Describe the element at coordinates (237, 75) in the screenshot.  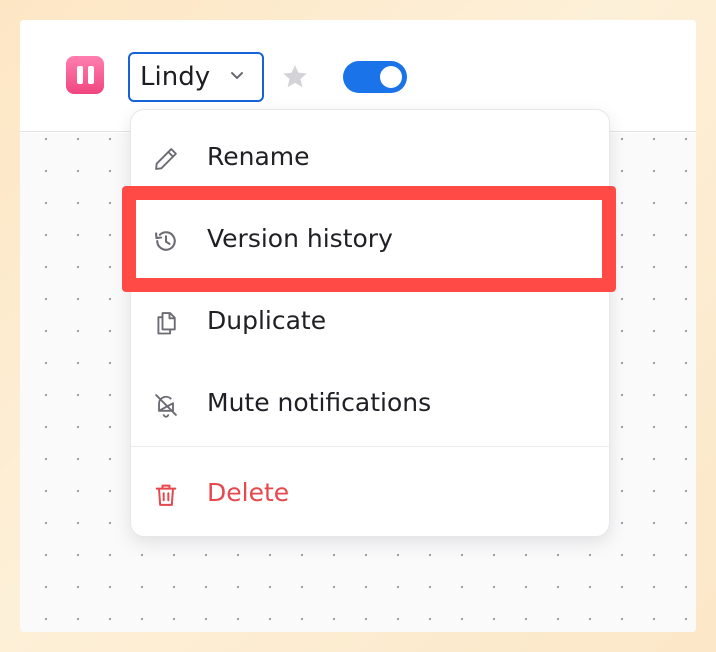
I see `chevron-down-icon` at that location.